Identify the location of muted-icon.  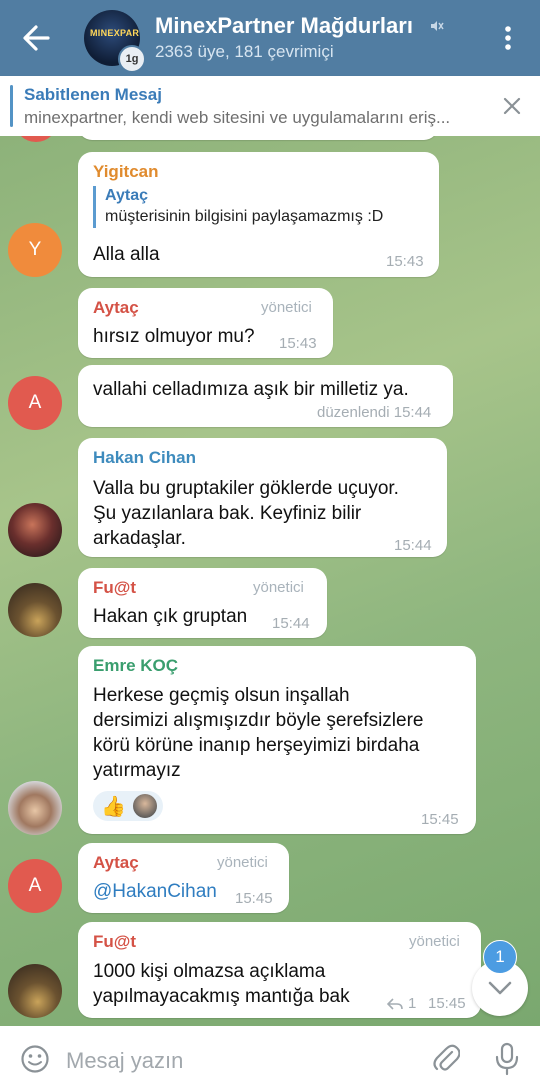
(437, 26).